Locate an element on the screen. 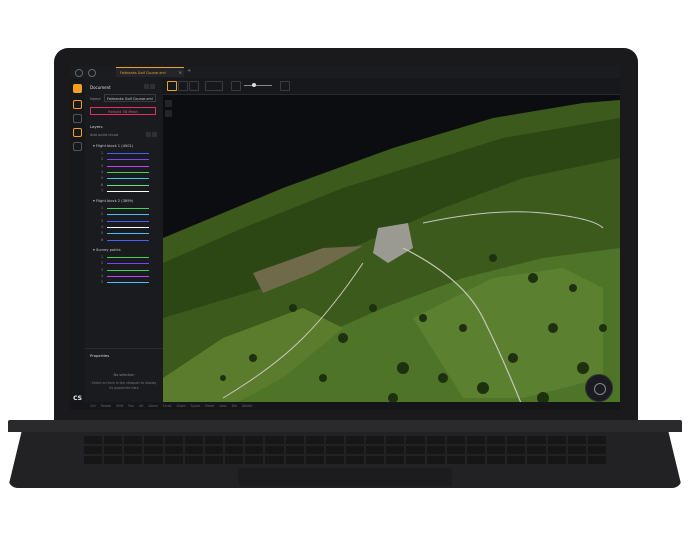  compass-icon is located at coordinates (600, 389).